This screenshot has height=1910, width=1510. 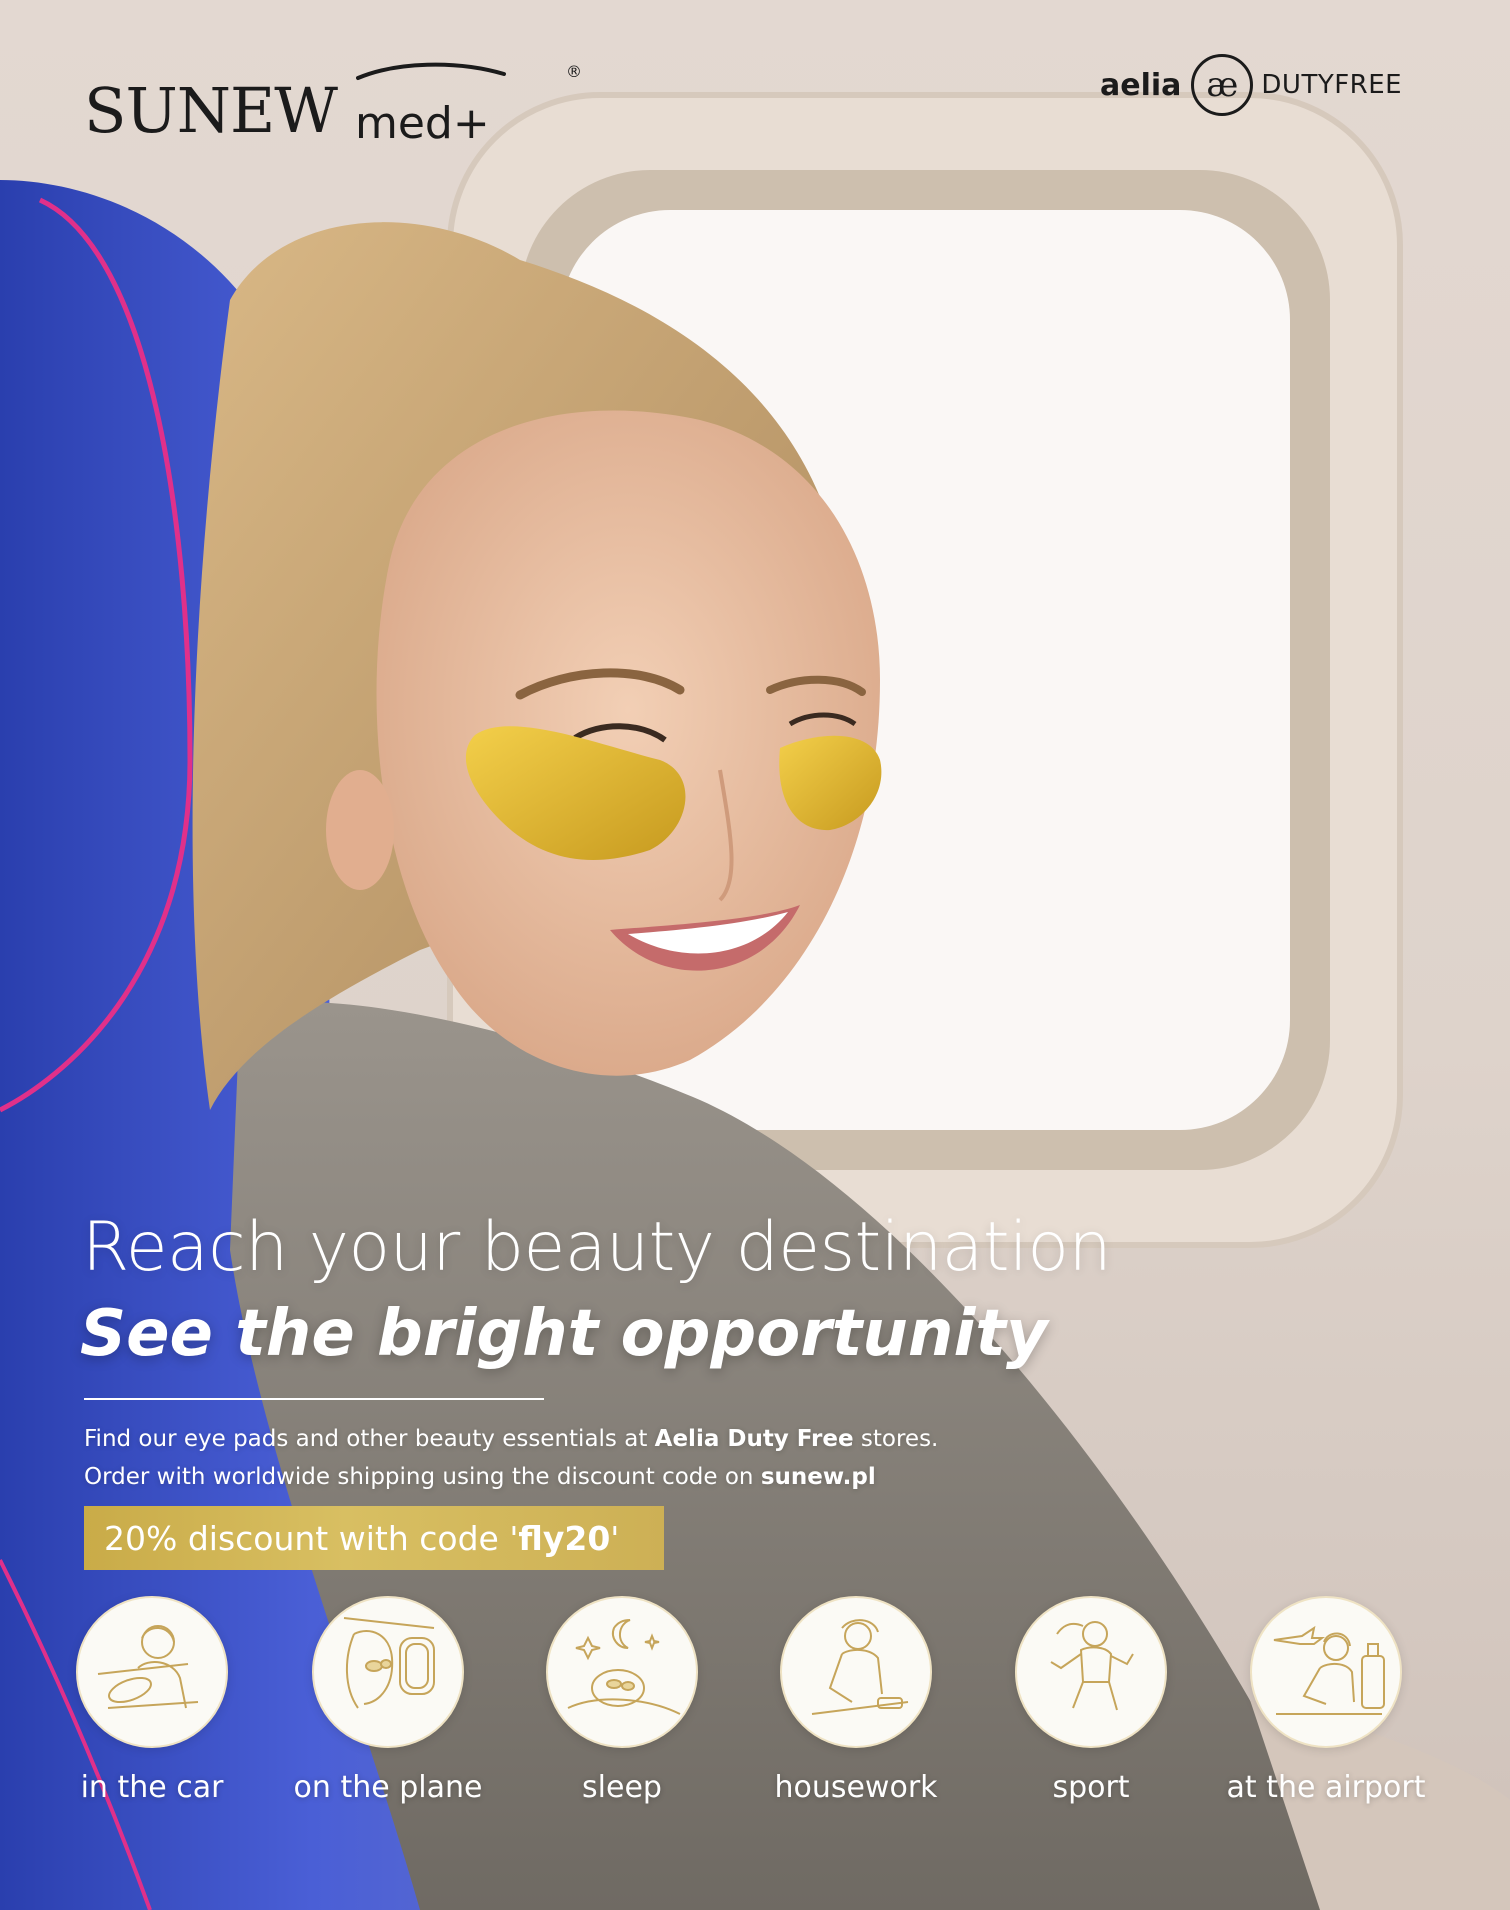 I want to click on subheadline: See the bright opportunity, so click(x=564, y=1334).